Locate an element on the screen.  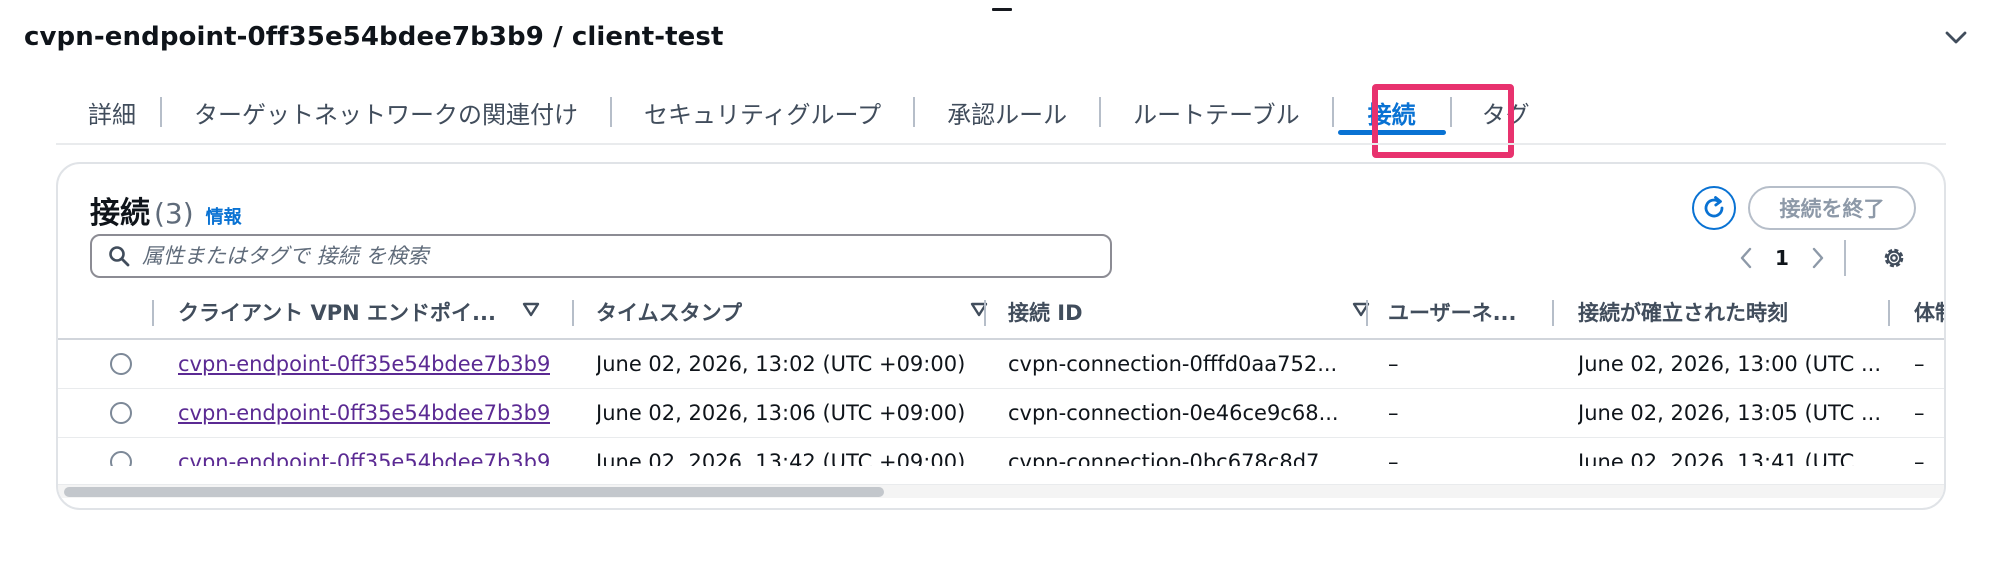
column-header-established-time: 接続が確立された時刻 is located at coordinates (1728, 312).